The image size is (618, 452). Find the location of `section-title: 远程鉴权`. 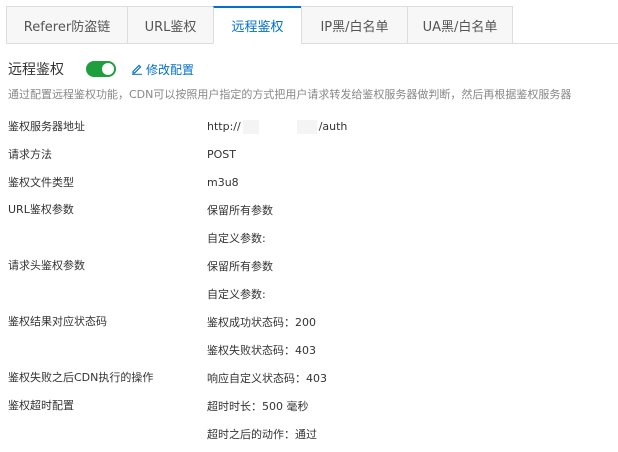

section-title: 远程鉴权 is located at coordinates (36, 70).